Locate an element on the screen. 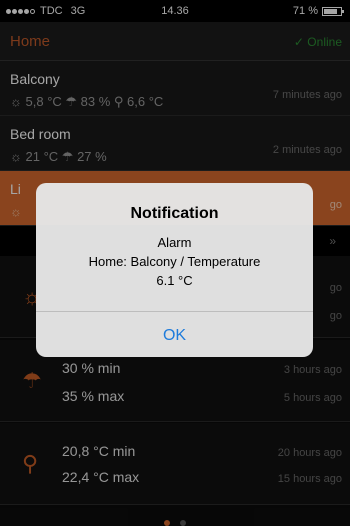  ok-button: OK is located at coordinates (174, 334).